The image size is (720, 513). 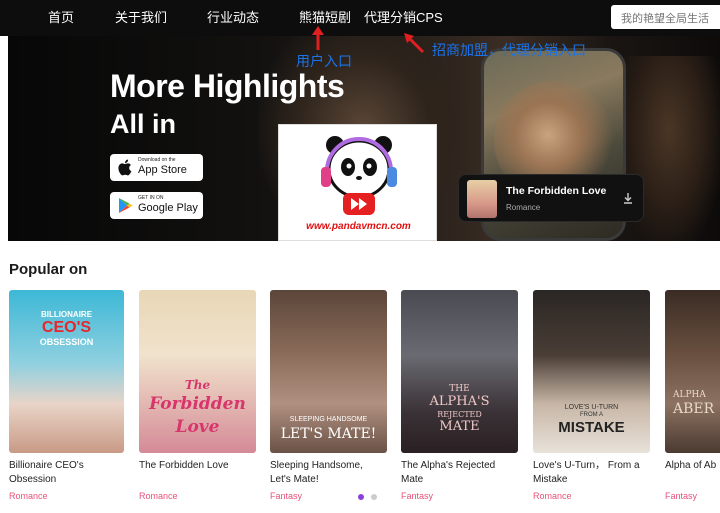 What do you see at coordinates (157, 160) in the screenshot?
I see `app-store-small-label: Download on the` at bounding box center [157, 160].